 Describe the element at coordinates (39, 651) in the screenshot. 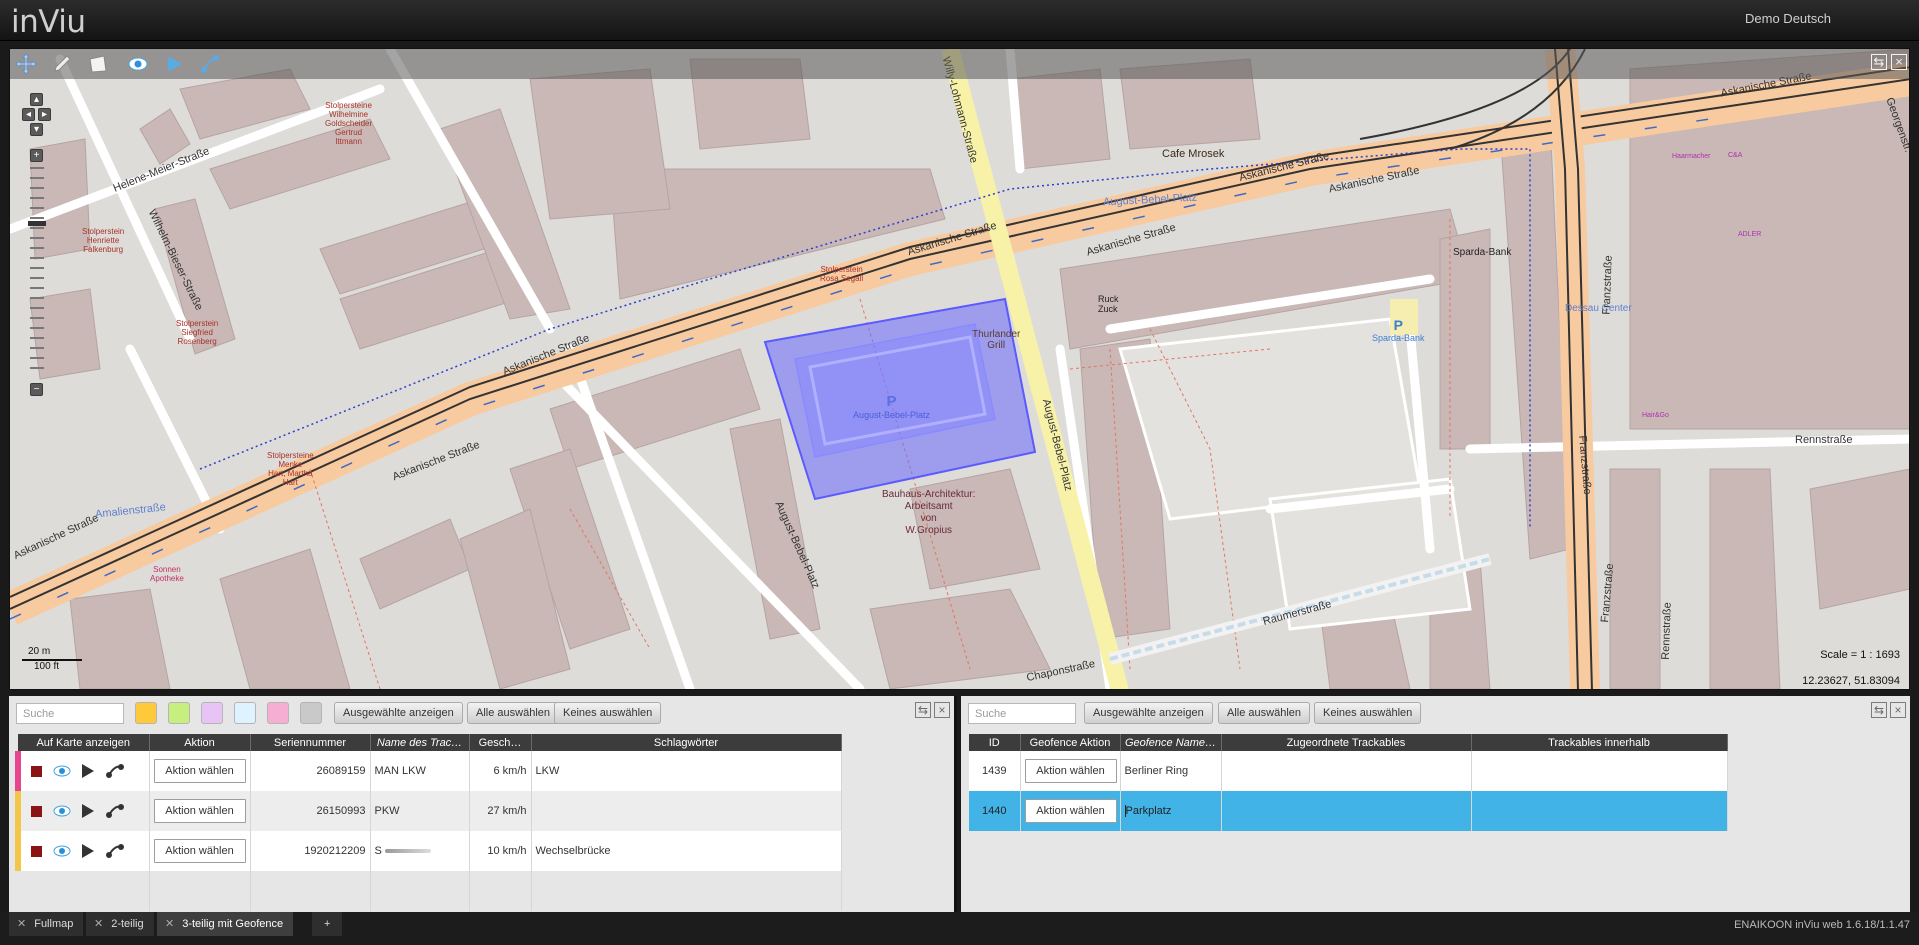

I see `scale-metric: 20 m` at that location.